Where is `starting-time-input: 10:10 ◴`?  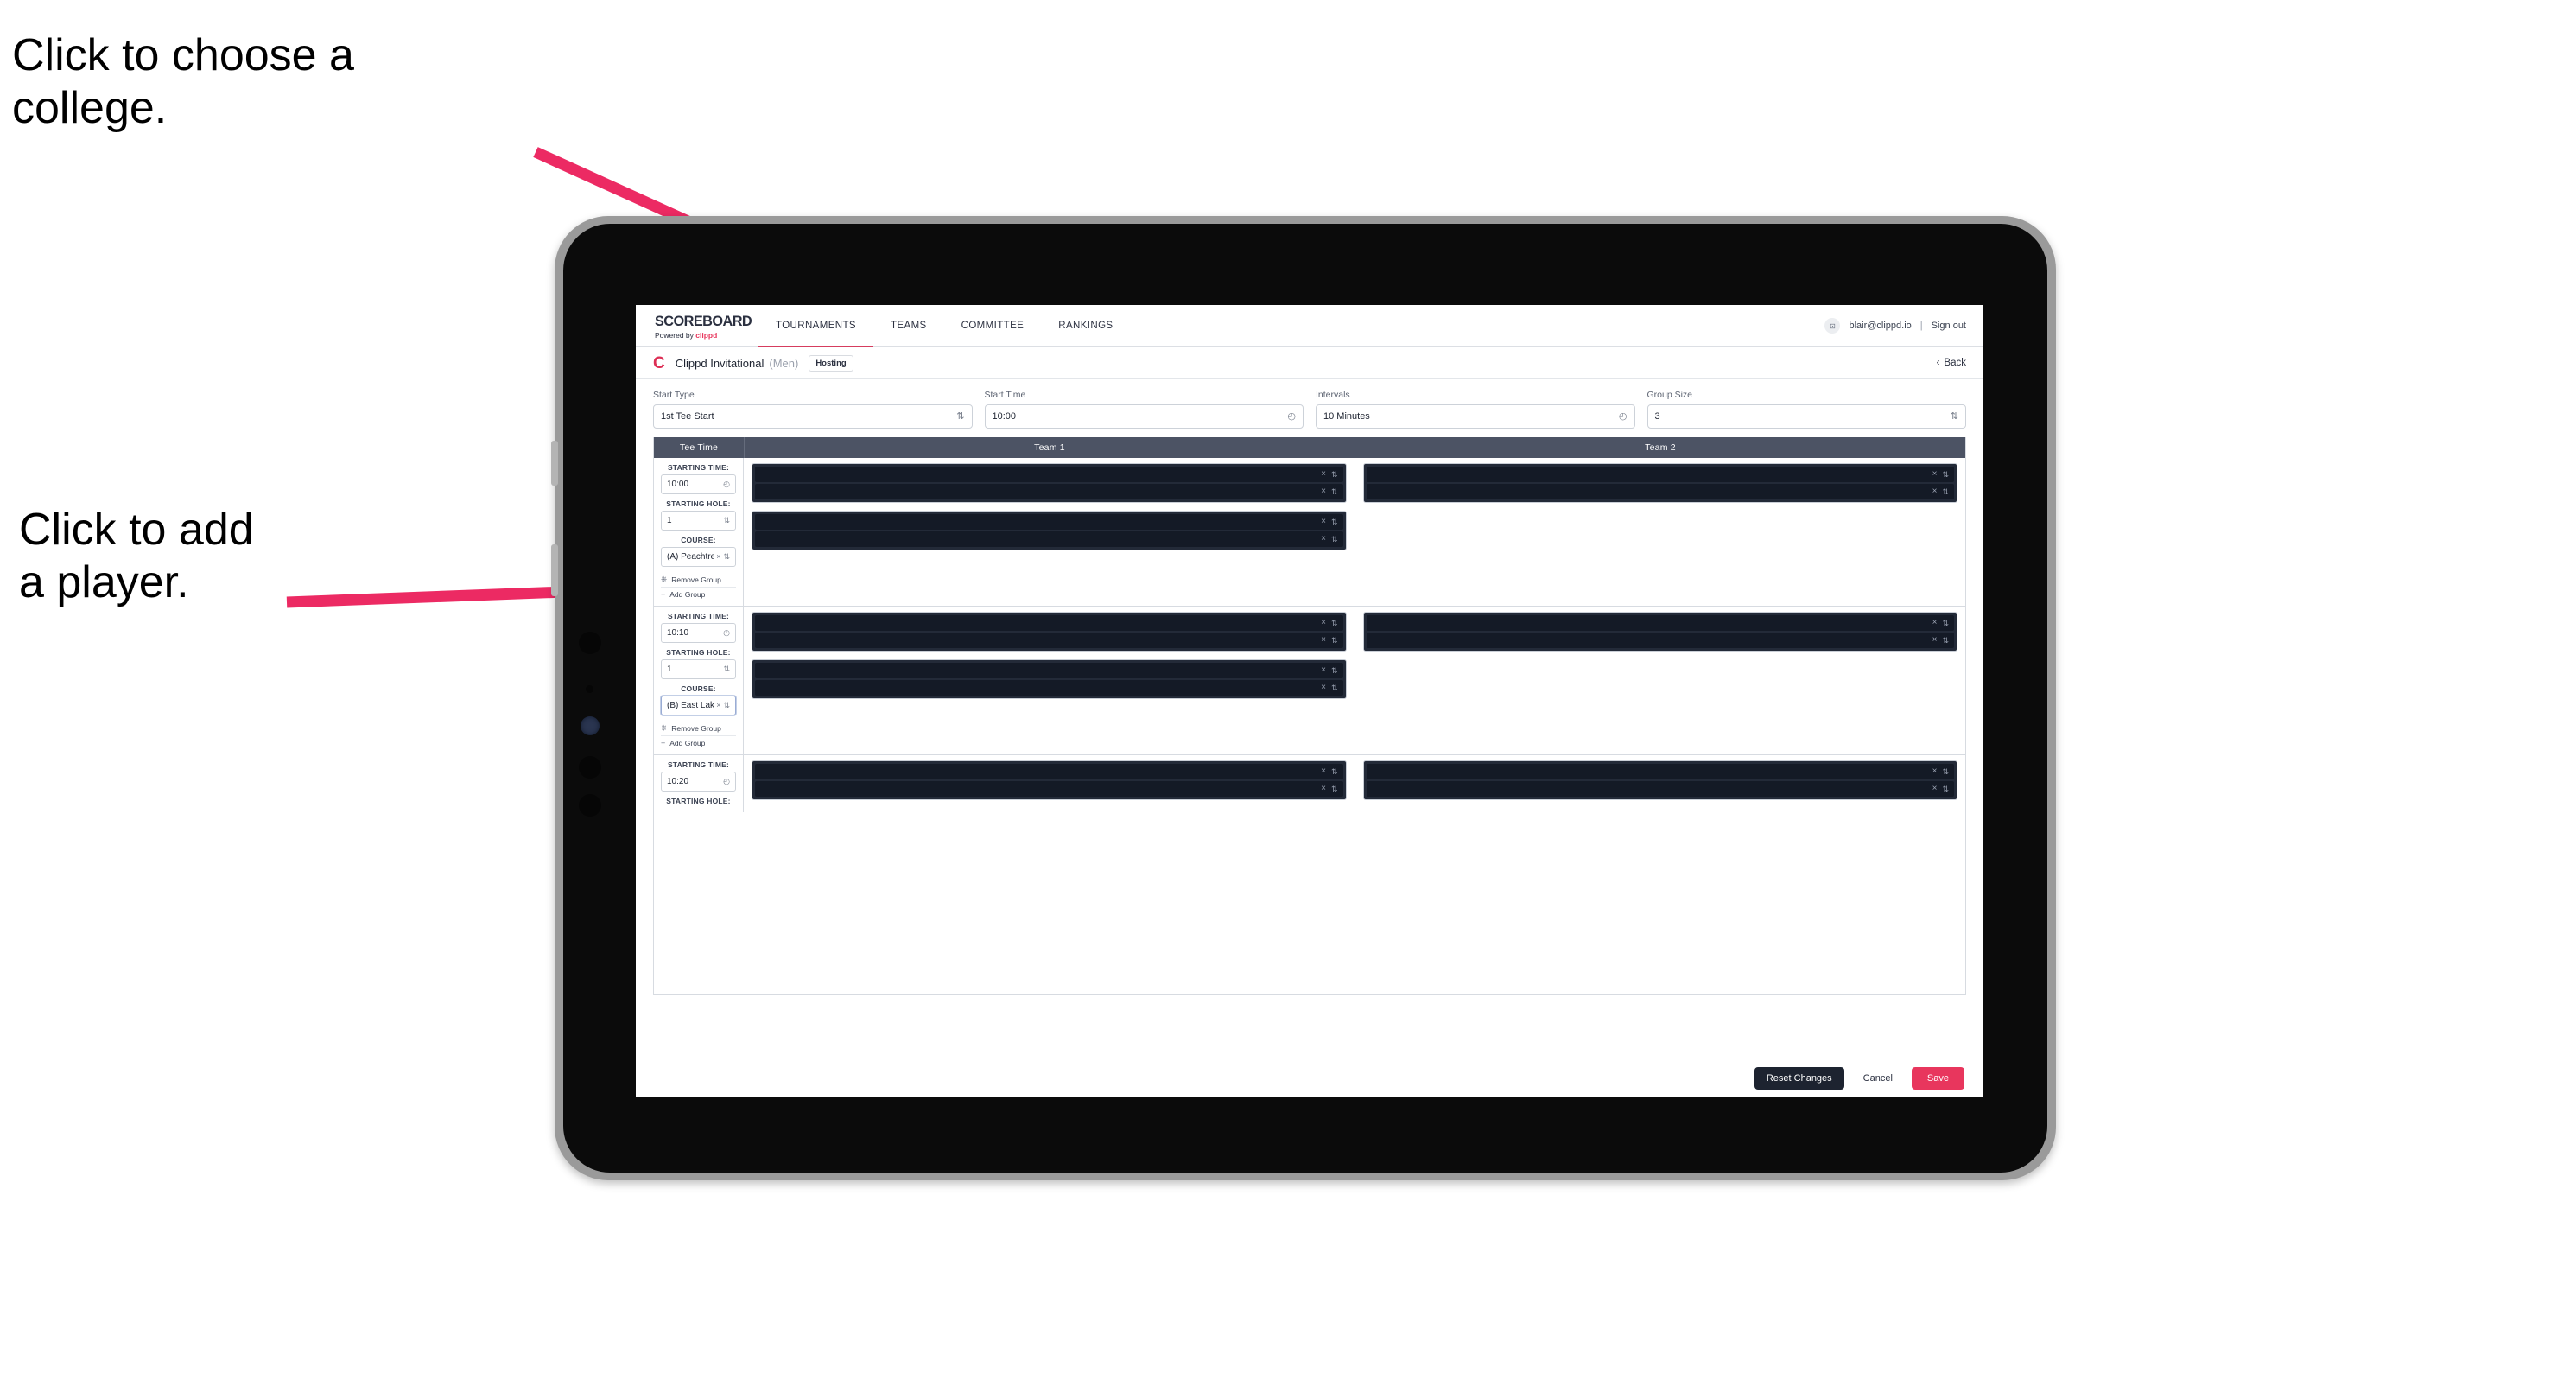 starting-time-input: 10:10 ◴ is located at coordinates (698, 633).